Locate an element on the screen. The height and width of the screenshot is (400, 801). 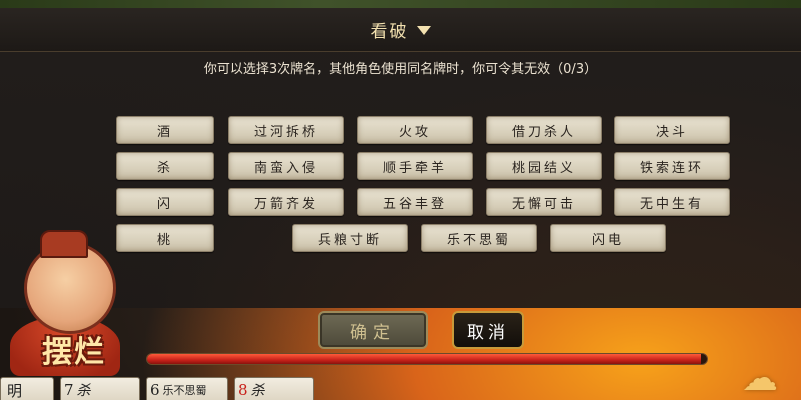
instruction-text: 你可以选择3次牌名，其他角色使用同名牌时，你可令其无效（0/3） is located at coordinates (400, 69).